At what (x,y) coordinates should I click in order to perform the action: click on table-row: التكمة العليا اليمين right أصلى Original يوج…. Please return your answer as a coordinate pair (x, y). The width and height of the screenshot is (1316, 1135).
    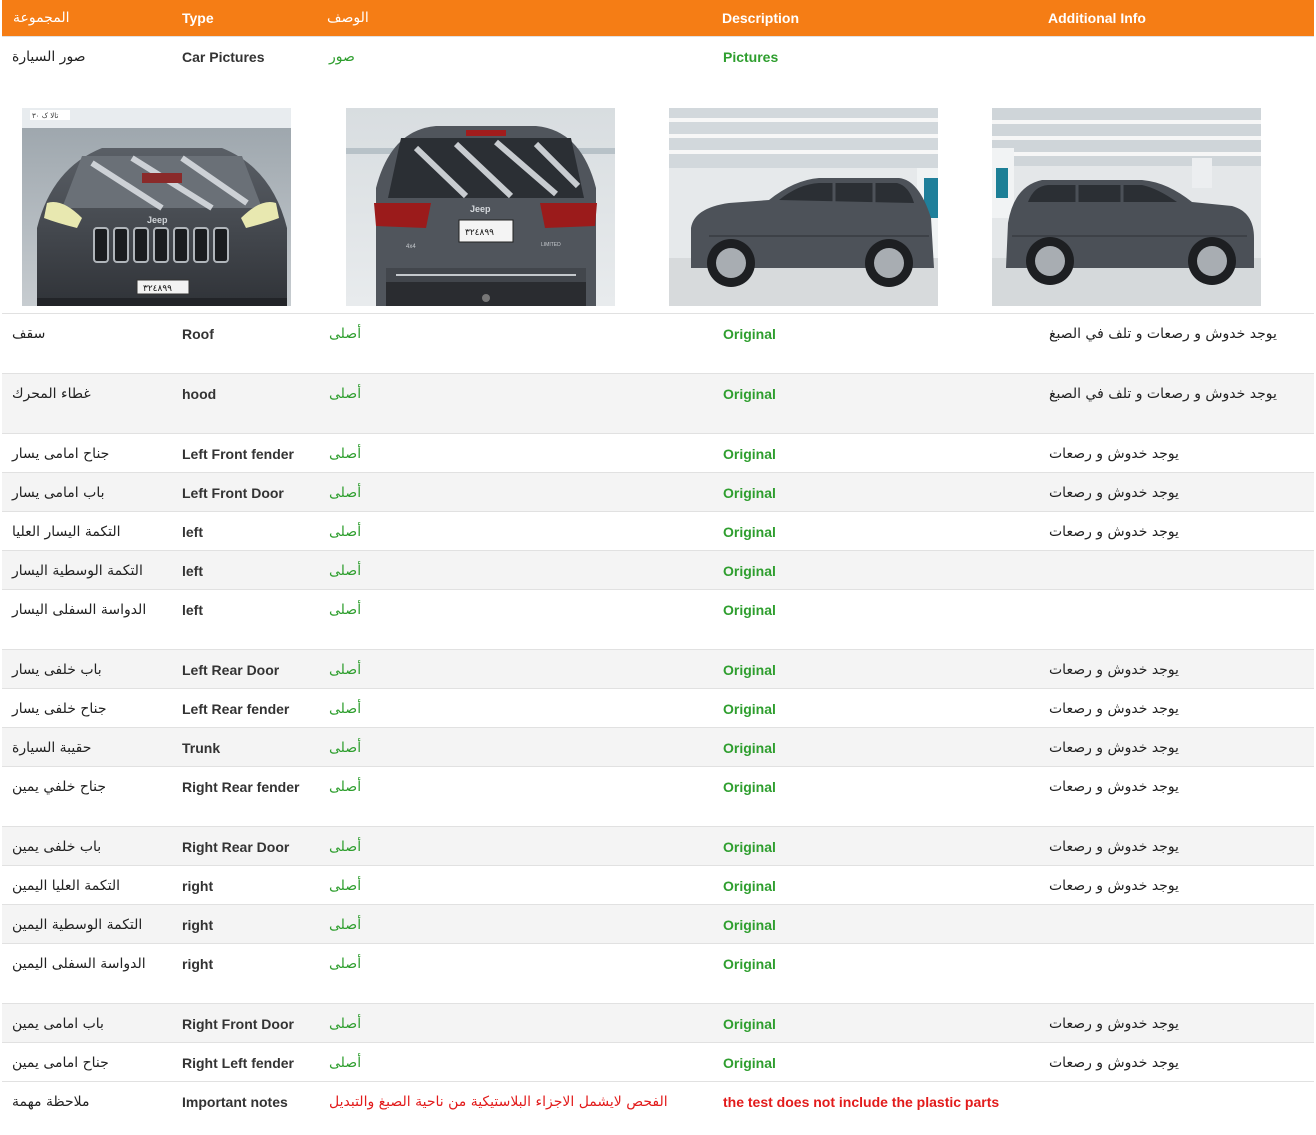
    Looking at the image, I should click on (658, 884).